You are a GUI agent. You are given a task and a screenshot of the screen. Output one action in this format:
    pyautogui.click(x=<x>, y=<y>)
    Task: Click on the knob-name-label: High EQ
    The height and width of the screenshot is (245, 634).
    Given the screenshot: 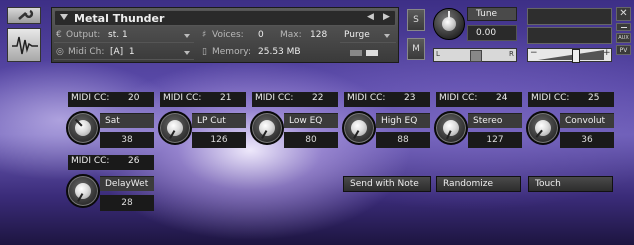 What is the action you would take?
    pyautogui.click(x=403, y=120)
    